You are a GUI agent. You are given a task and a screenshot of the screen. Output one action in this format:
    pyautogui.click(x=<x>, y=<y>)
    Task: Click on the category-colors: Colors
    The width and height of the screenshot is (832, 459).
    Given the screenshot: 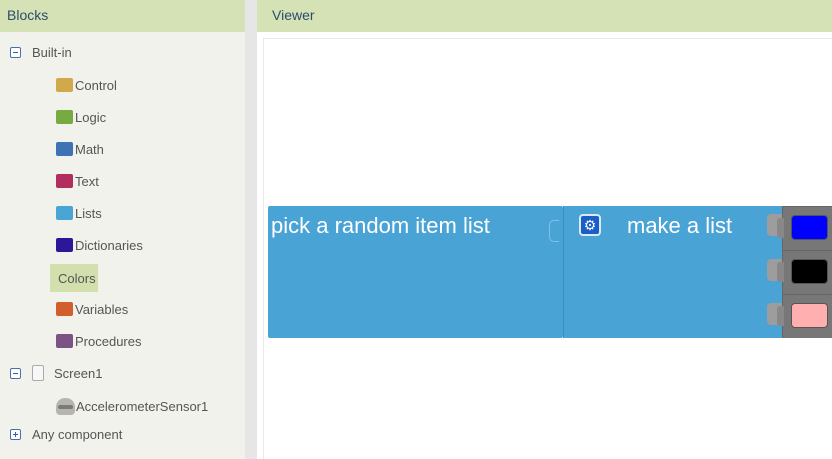 What is the action you would take?
    pyautogui.click(x=74, y=278)
    